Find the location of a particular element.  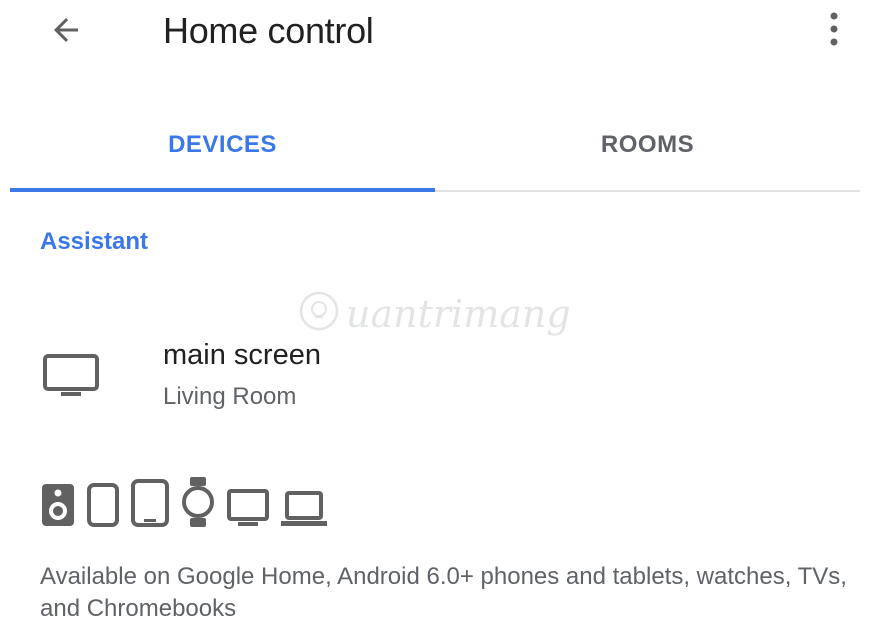

phone-icon is located at coordinates (103, 507).